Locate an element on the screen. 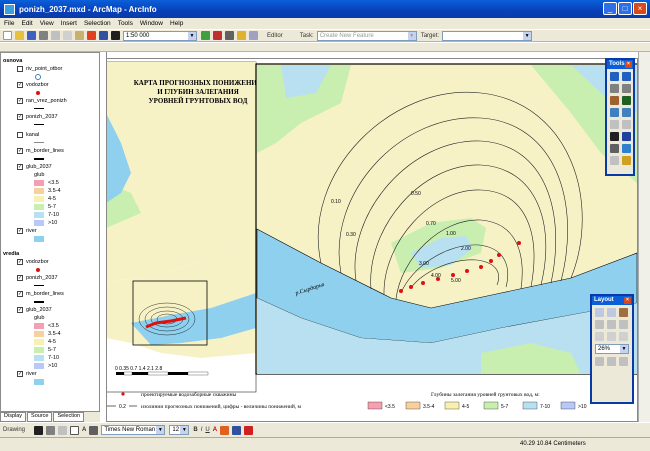 The image size is (650, 451). layout-palette-header: Layout × is located at coordinates (612, 300).